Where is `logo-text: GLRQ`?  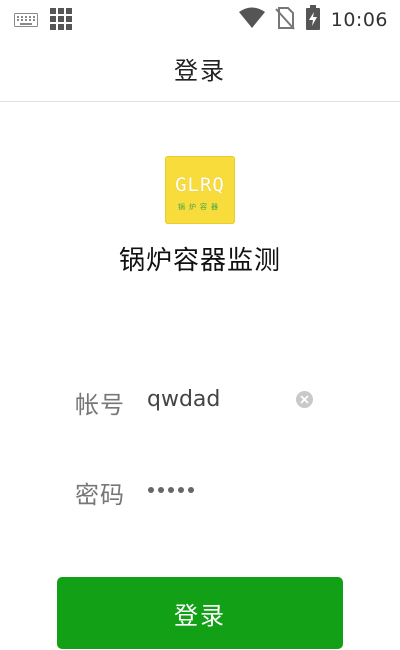
logo-text: GLRQ is located at coordinates (200, 185).